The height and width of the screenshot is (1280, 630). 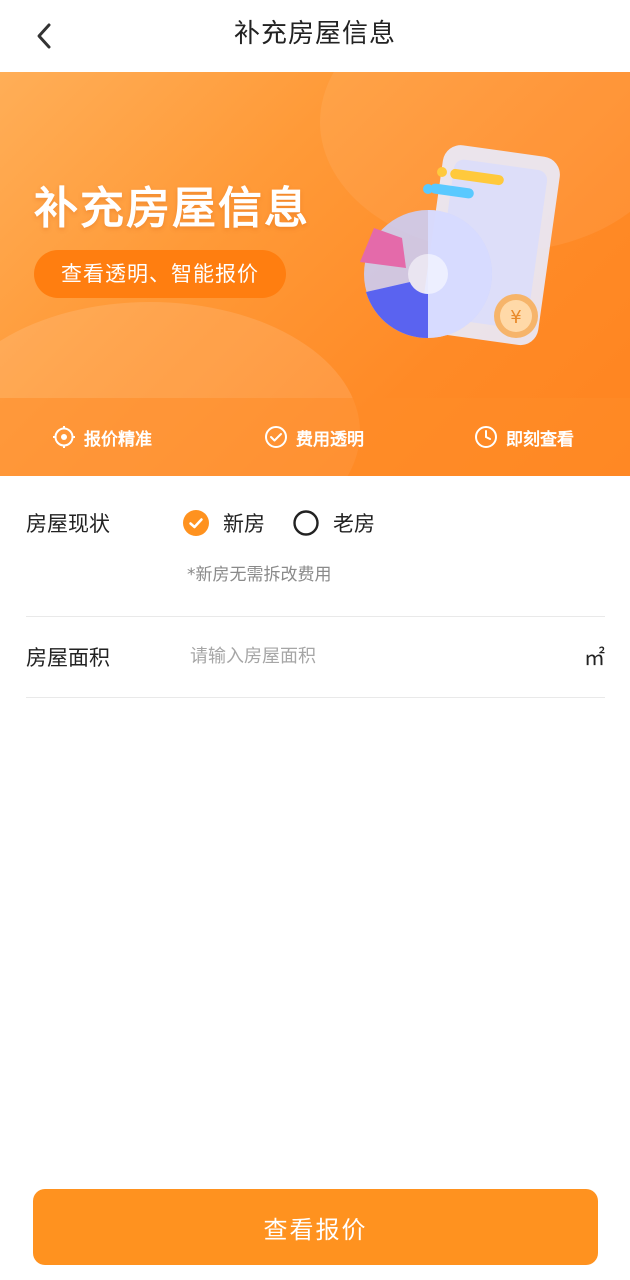 I want to click on radio-unchecked-icon, so click(x=306, y=523).